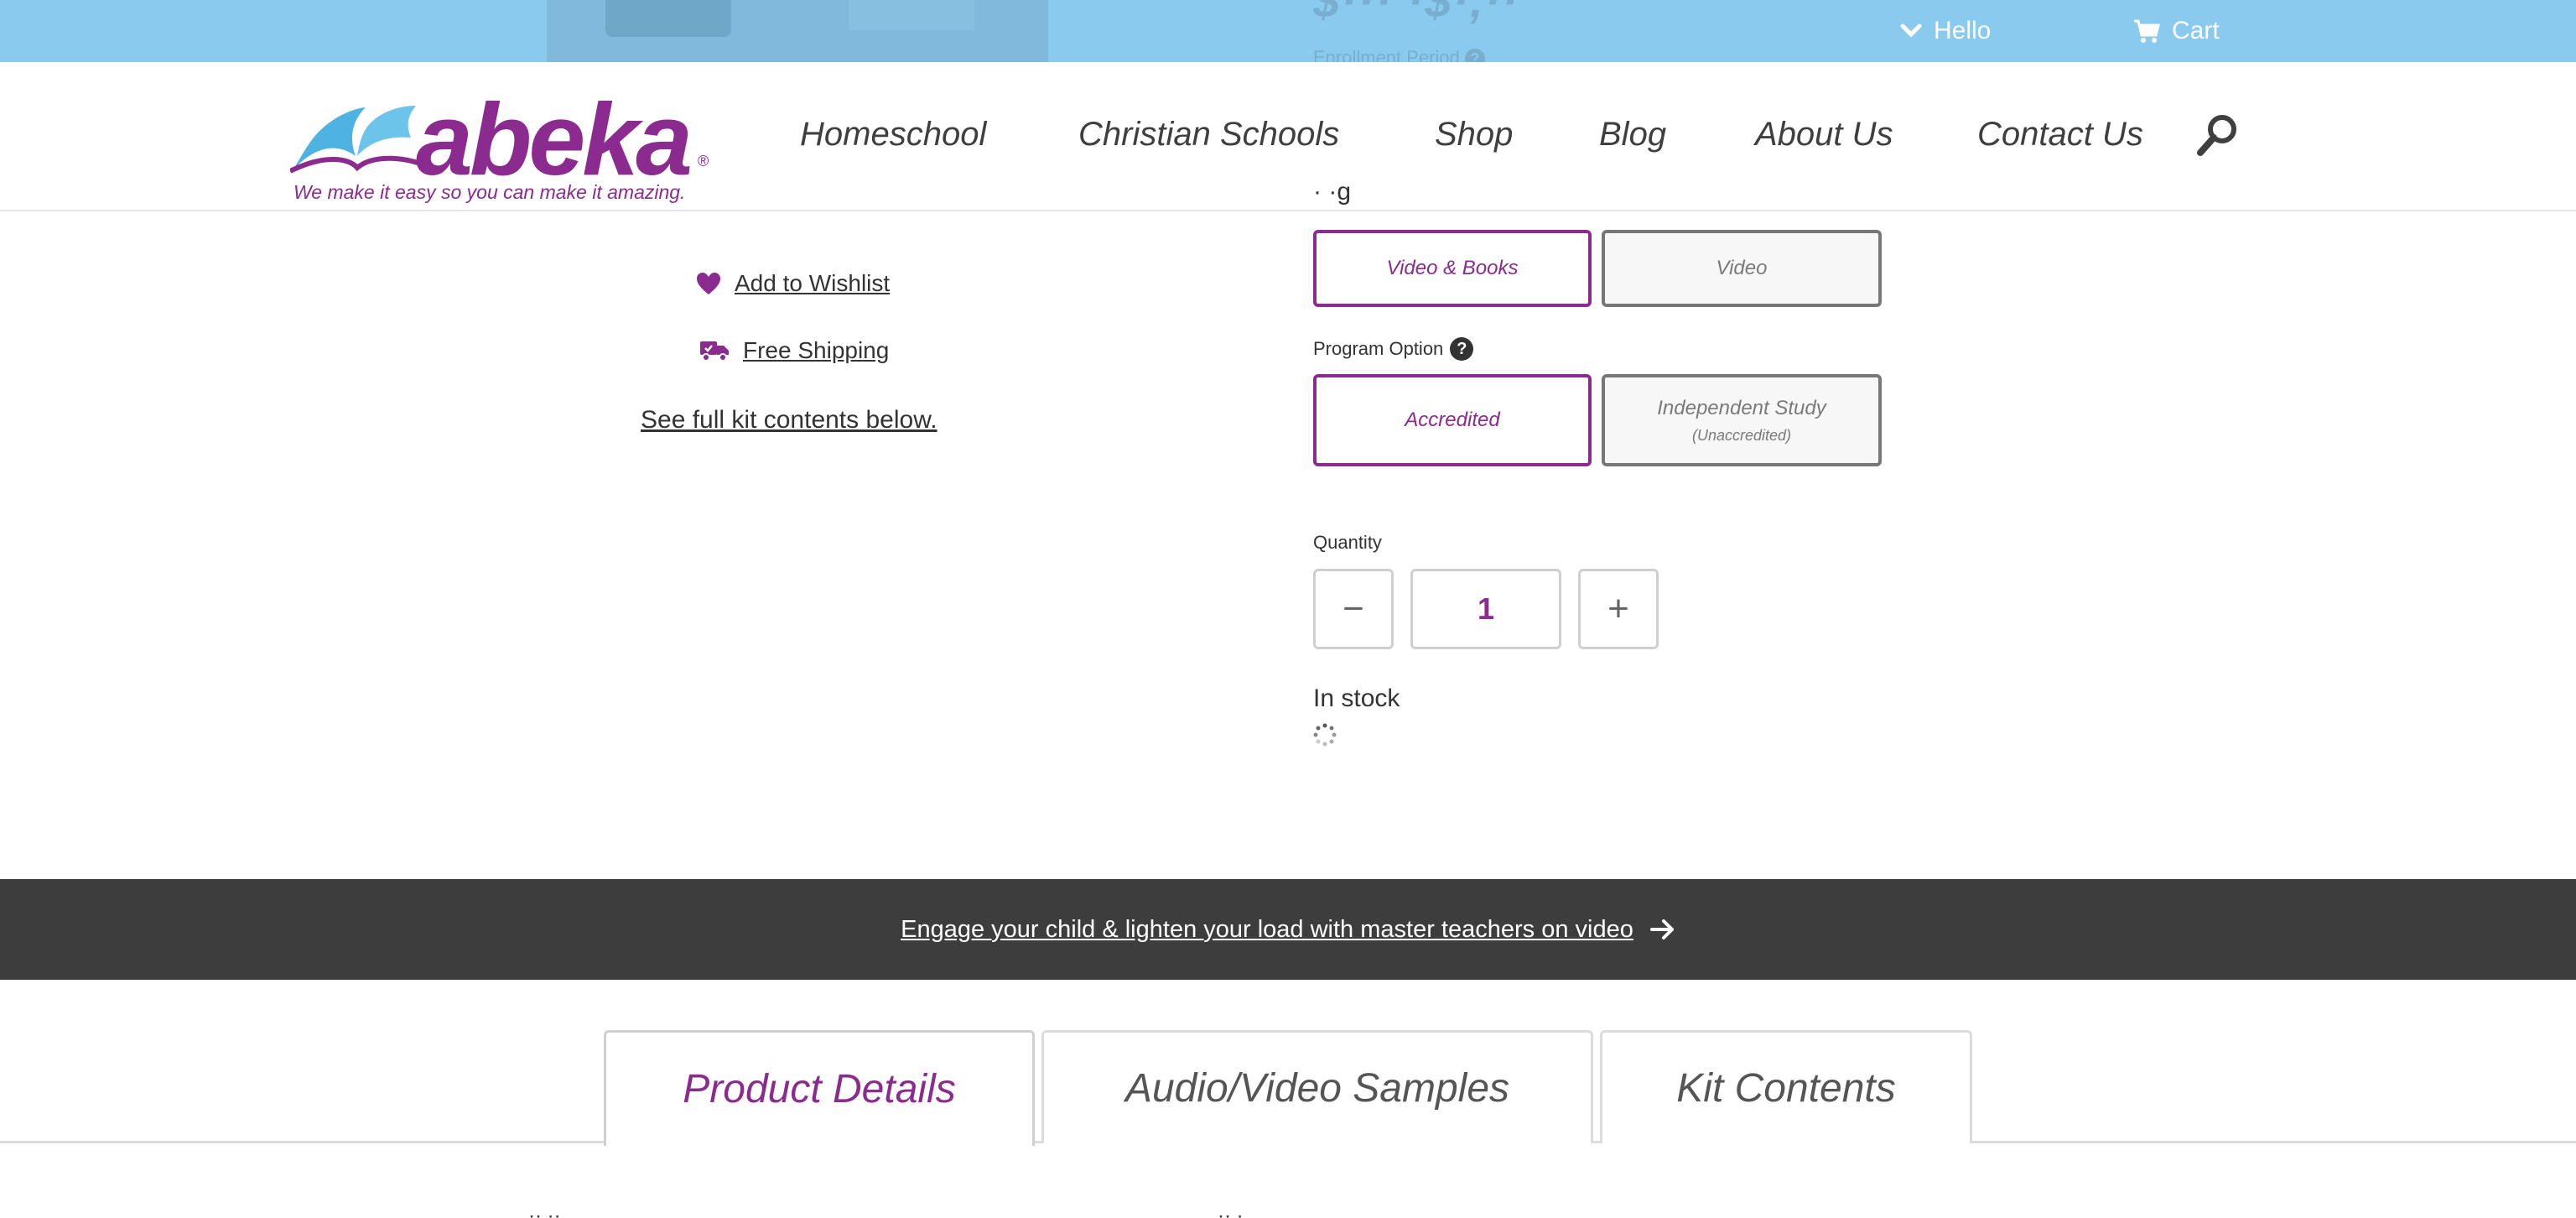 The image size is (2576, 1218). I want to click on account-menu: Hello, so click(1946, 31).